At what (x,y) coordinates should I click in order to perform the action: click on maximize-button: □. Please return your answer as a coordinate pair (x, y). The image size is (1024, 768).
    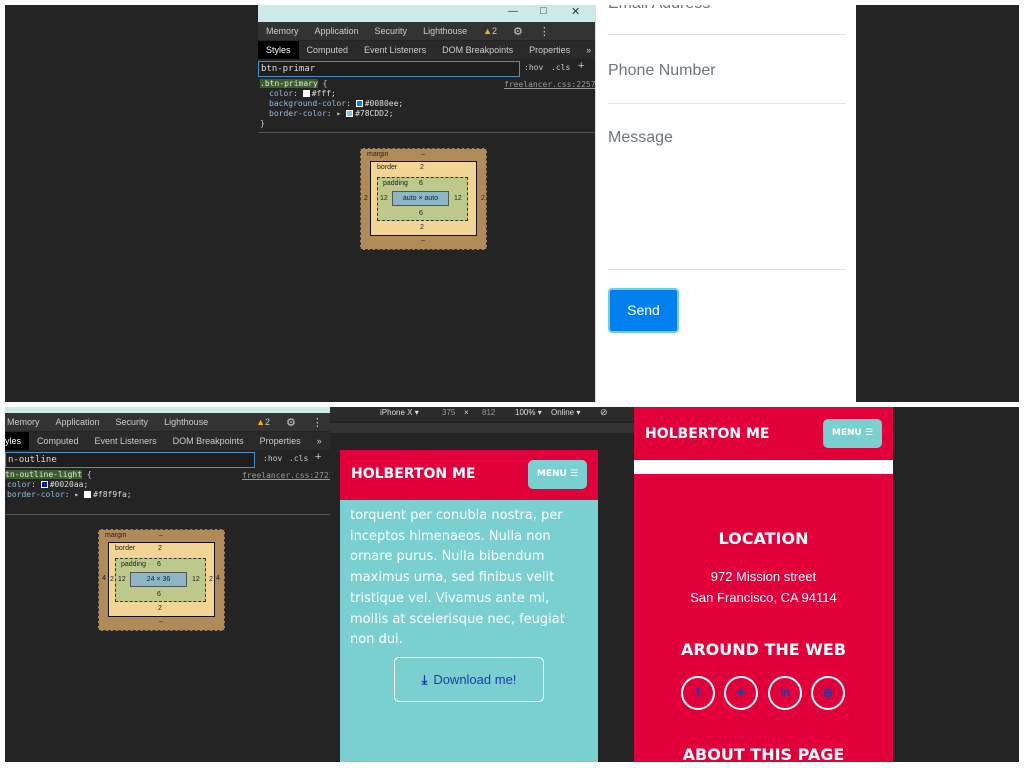
    Looking at the image, I should click on (543, 11).